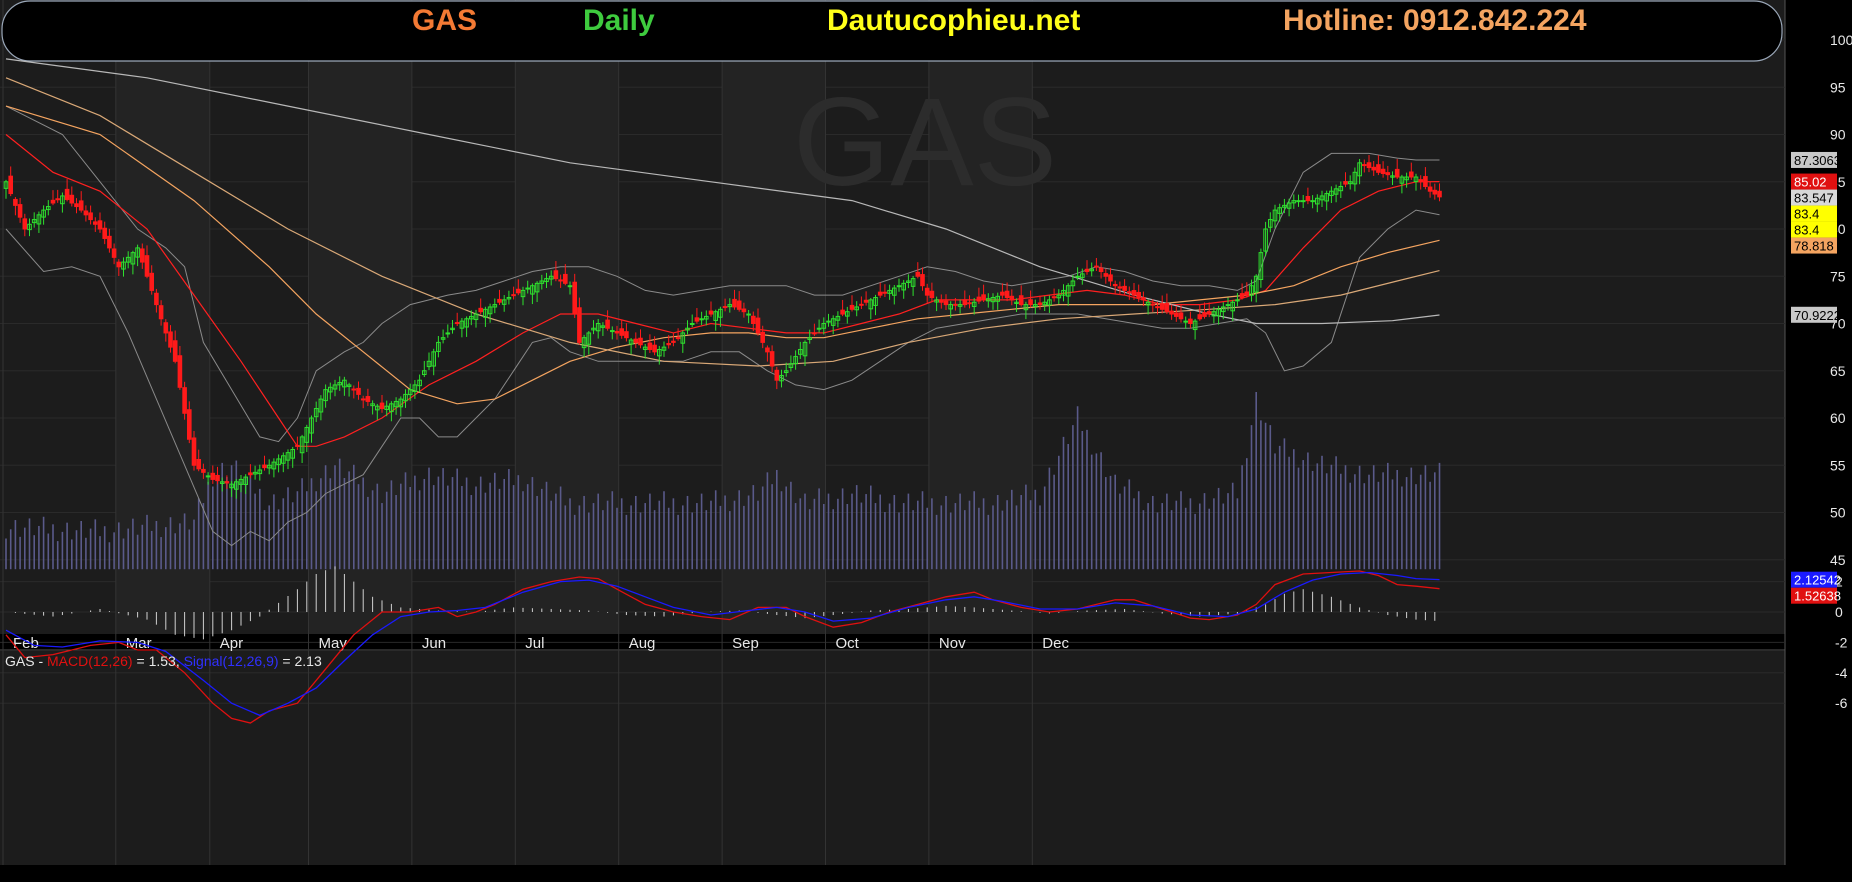 The height and width of the screenshot is (882, 1852). Describe the element at coordinates (158, 661) in the screenshot. I see `macd-legend-part: = 1.53,` at that location.